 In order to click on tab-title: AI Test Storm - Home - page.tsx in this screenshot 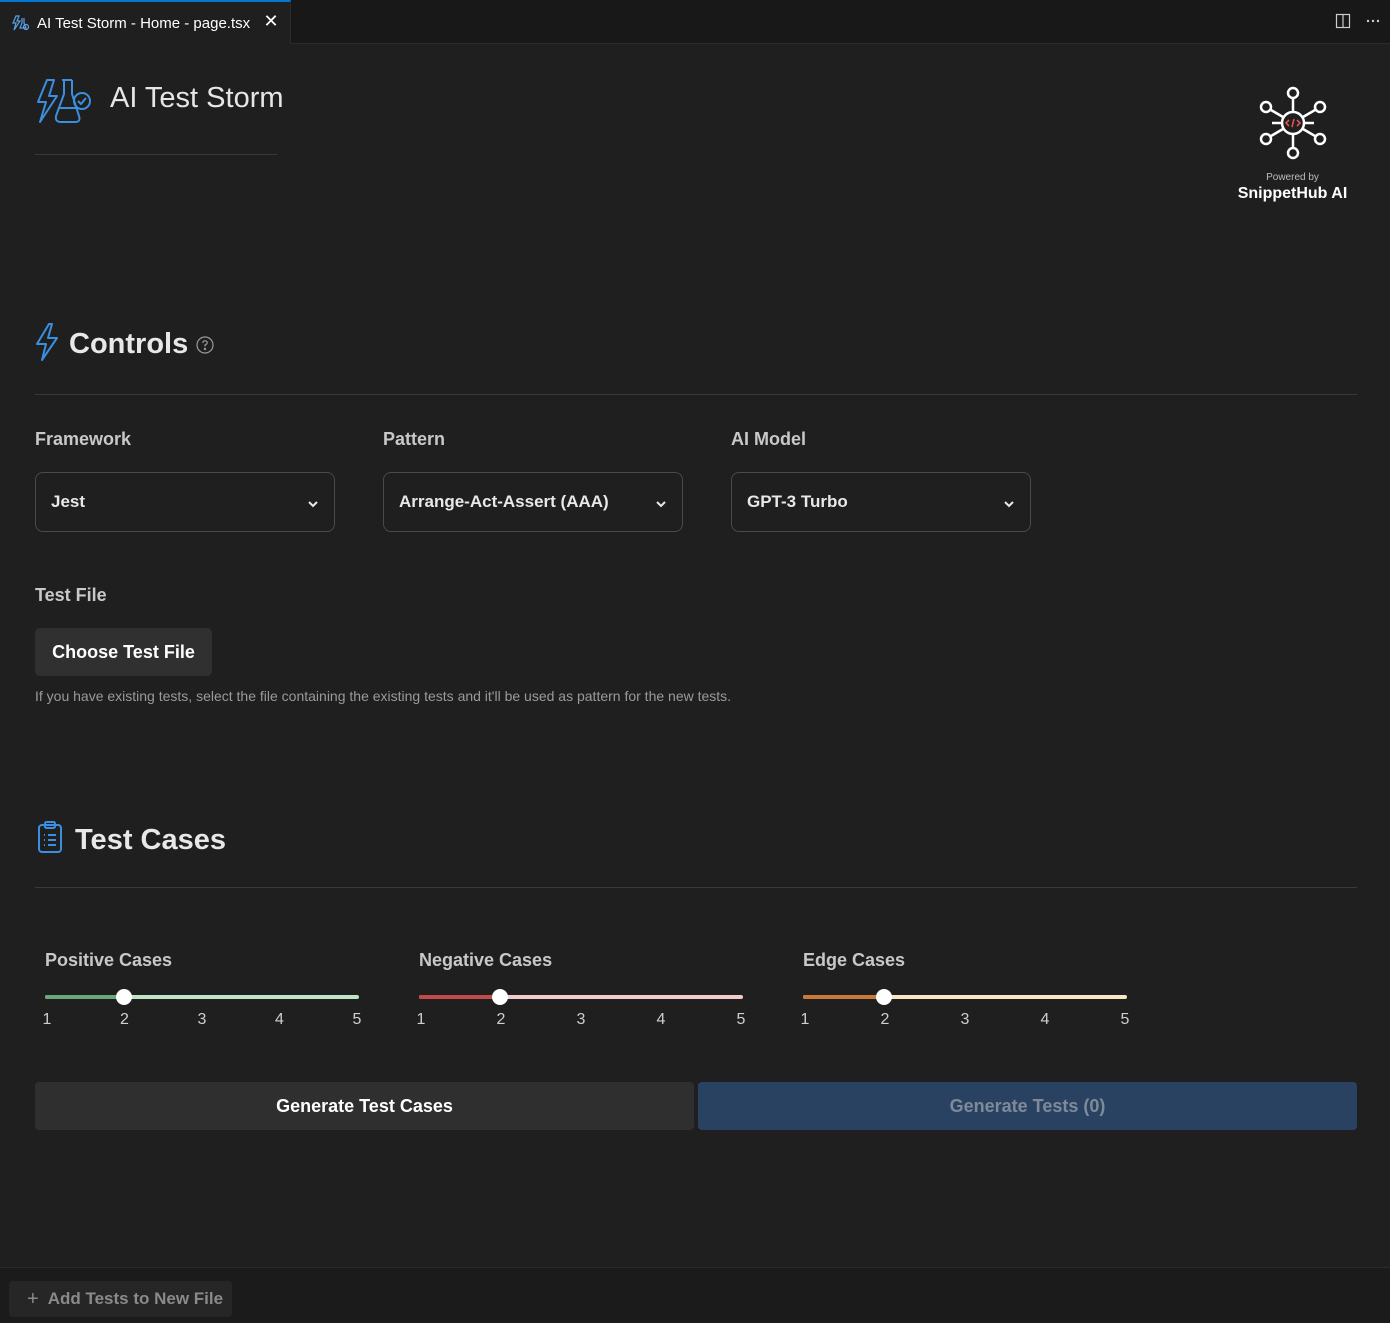, I will do `click(144, 23)`.